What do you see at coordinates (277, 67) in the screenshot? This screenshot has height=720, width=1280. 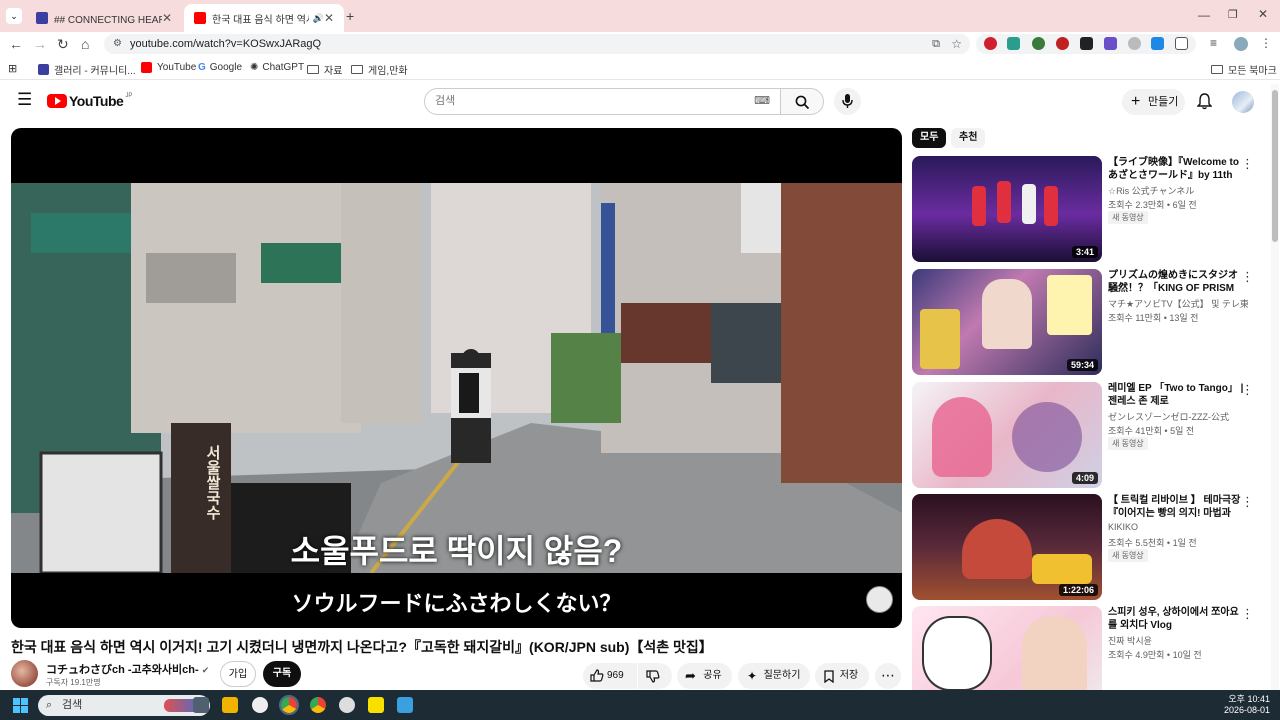 I see `bookmark-chatgpt: ✺ ChatGPT` at bounding box center [277, 67].